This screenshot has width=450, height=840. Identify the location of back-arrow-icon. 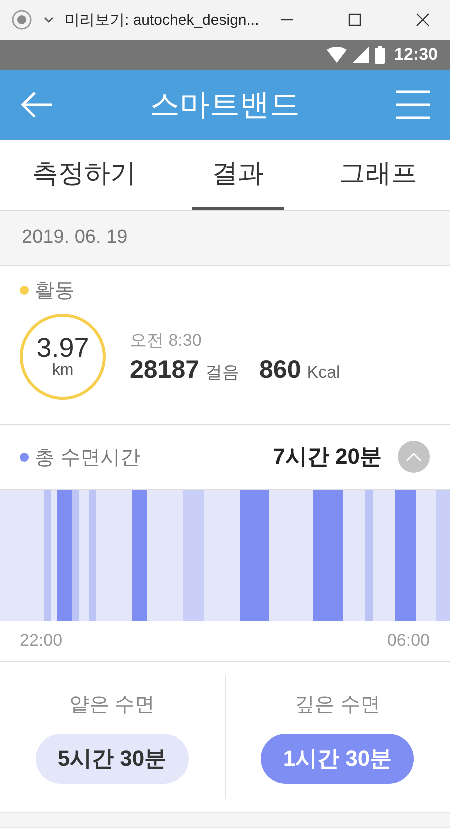
(37, 105).